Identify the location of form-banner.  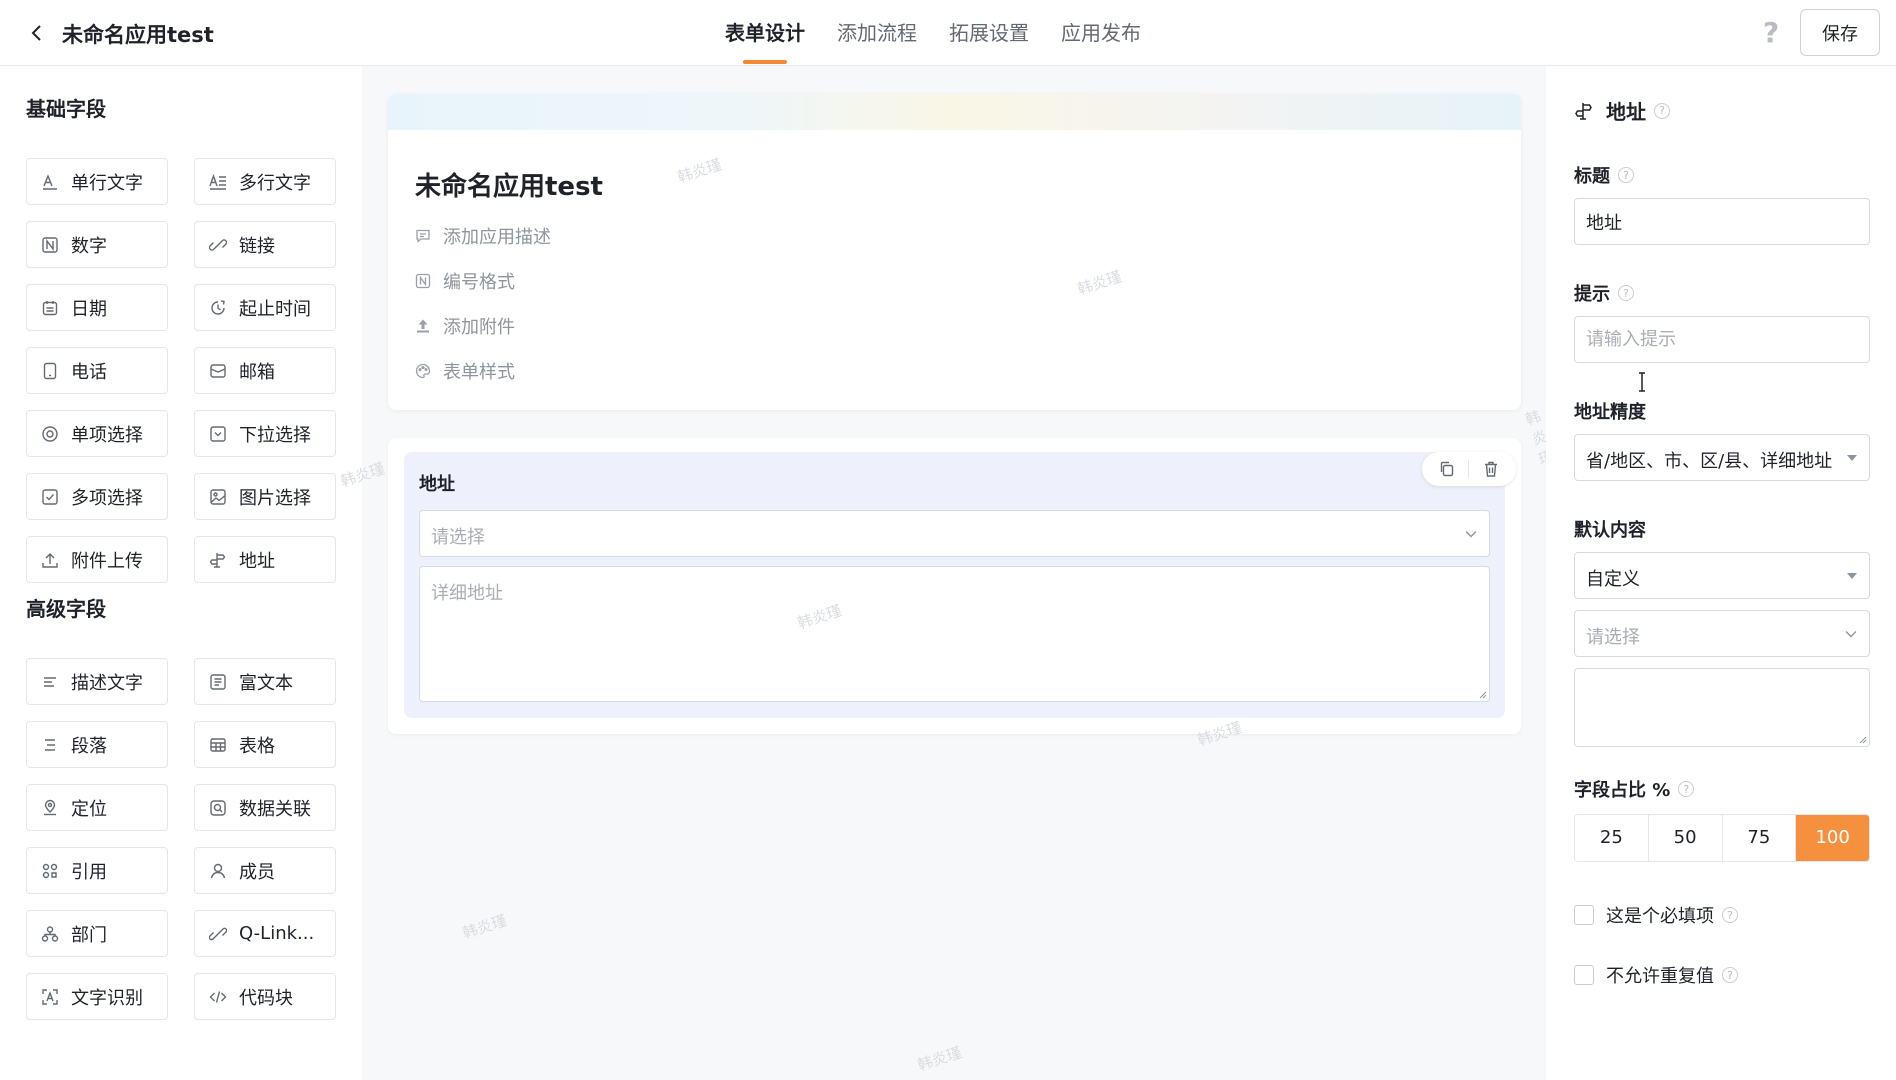
(954, 112).